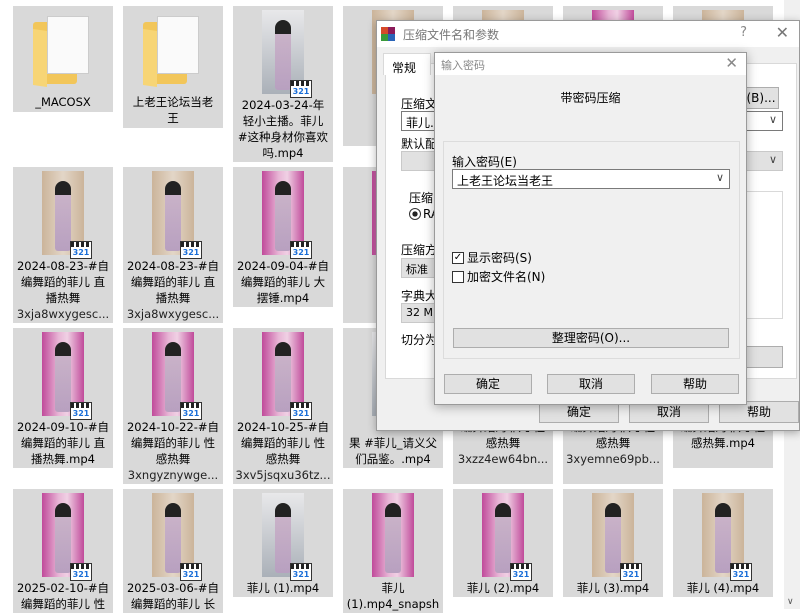  Describe the element at coordinates (63, 588) in the screenshot. I see `file-name-line: 2025-02-10-#自` at that location.